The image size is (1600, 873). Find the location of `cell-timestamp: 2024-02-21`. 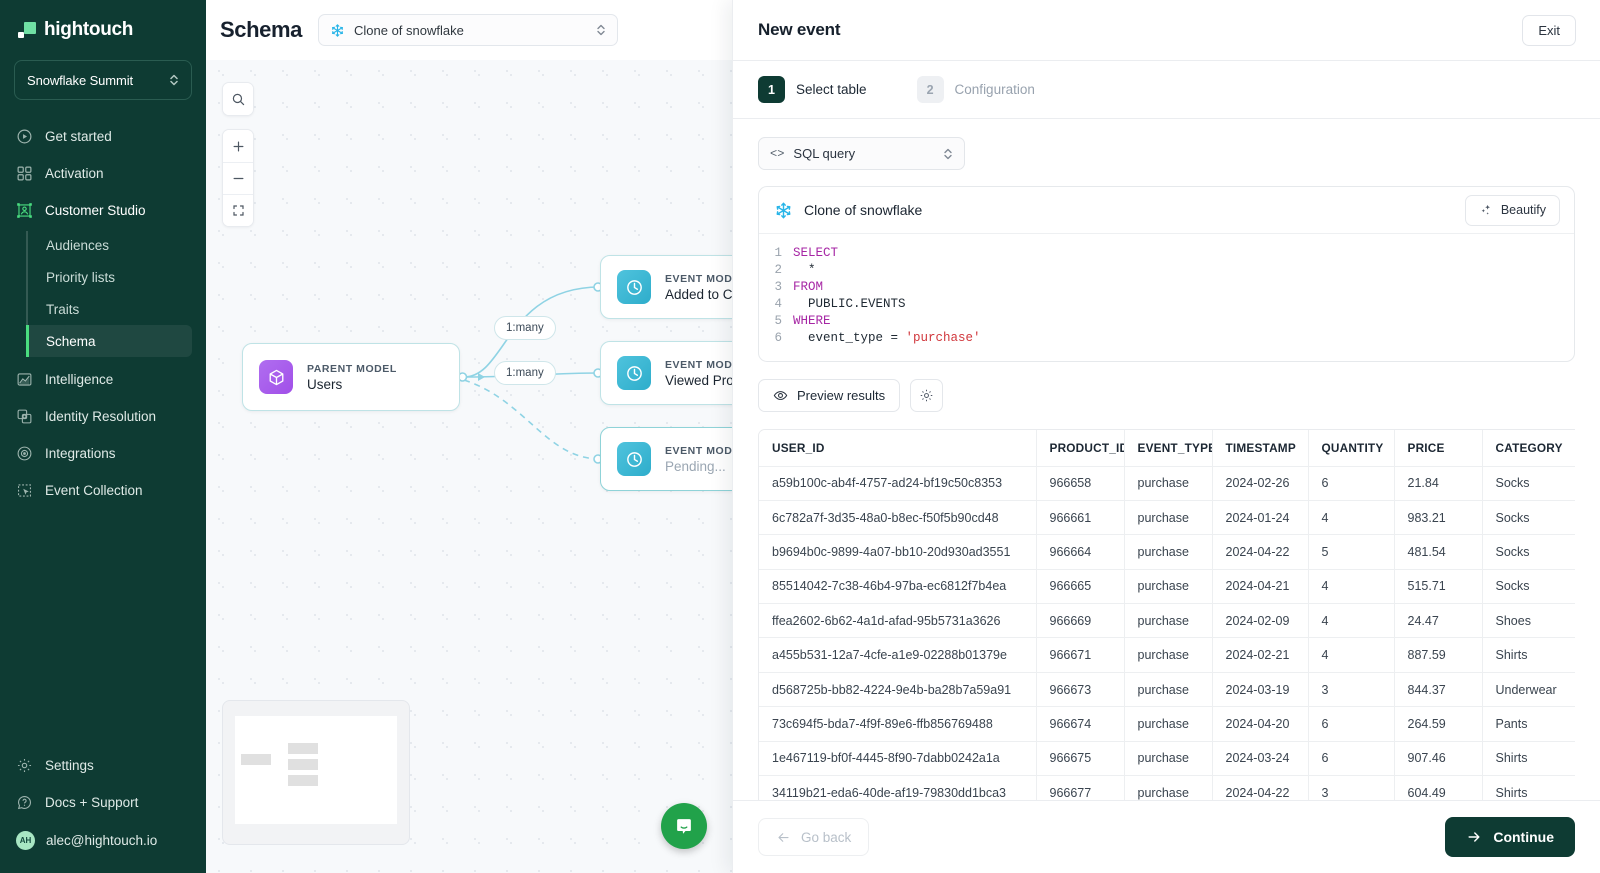

cell-timestamp: 2024-02-21 is located at coordinates (1260, 655).